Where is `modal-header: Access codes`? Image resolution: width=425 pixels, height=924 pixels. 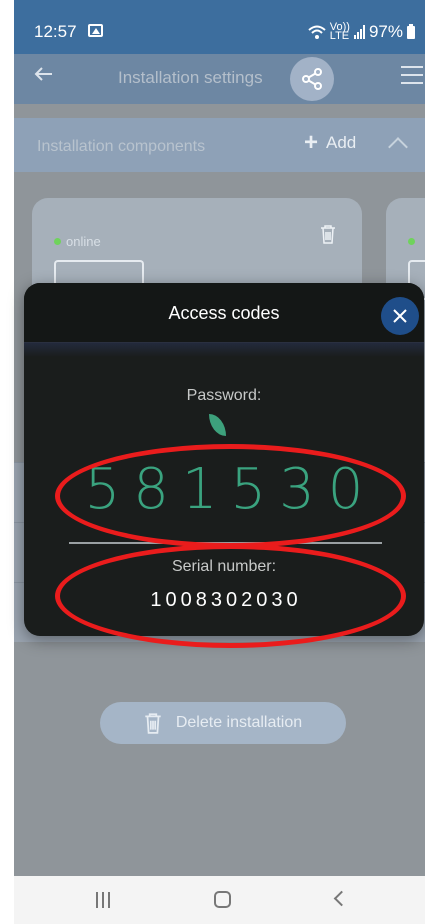
modal-header: Access codes is located at coordinates (224, 313).